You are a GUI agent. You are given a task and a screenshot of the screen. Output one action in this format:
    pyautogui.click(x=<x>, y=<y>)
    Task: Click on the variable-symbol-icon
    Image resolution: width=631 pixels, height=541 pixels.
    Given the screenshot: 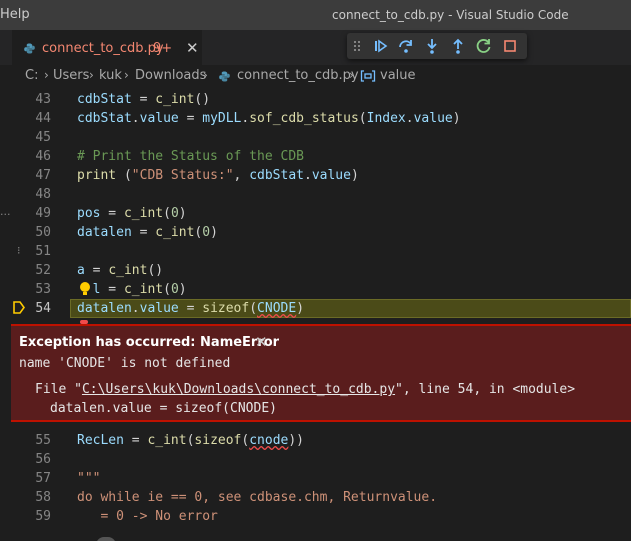 What is the action you would take?
    pyautogui.click(x=368, y=76)
    